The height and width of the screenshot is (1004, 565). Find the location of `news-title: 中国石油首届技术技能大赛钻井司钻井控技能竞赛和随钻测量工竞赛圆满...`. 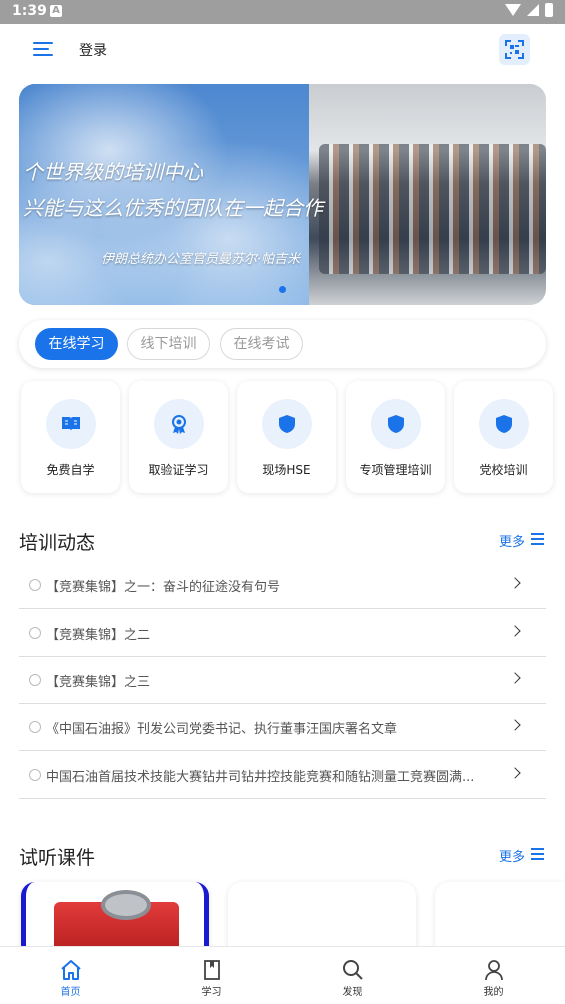

news-title: 中国石油首届技术技能大赛钻井司钻井控技能竞赛和随钻测量工竞赛圆满... is located at coordinates (260, 777).